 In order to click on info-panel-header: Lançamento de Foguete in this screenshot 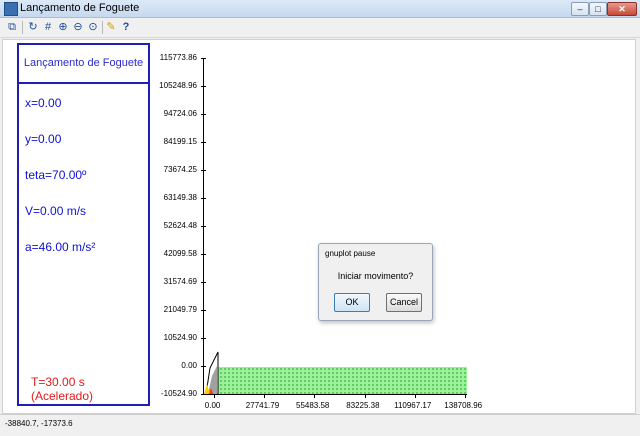, I will do `click(83, 64)`.